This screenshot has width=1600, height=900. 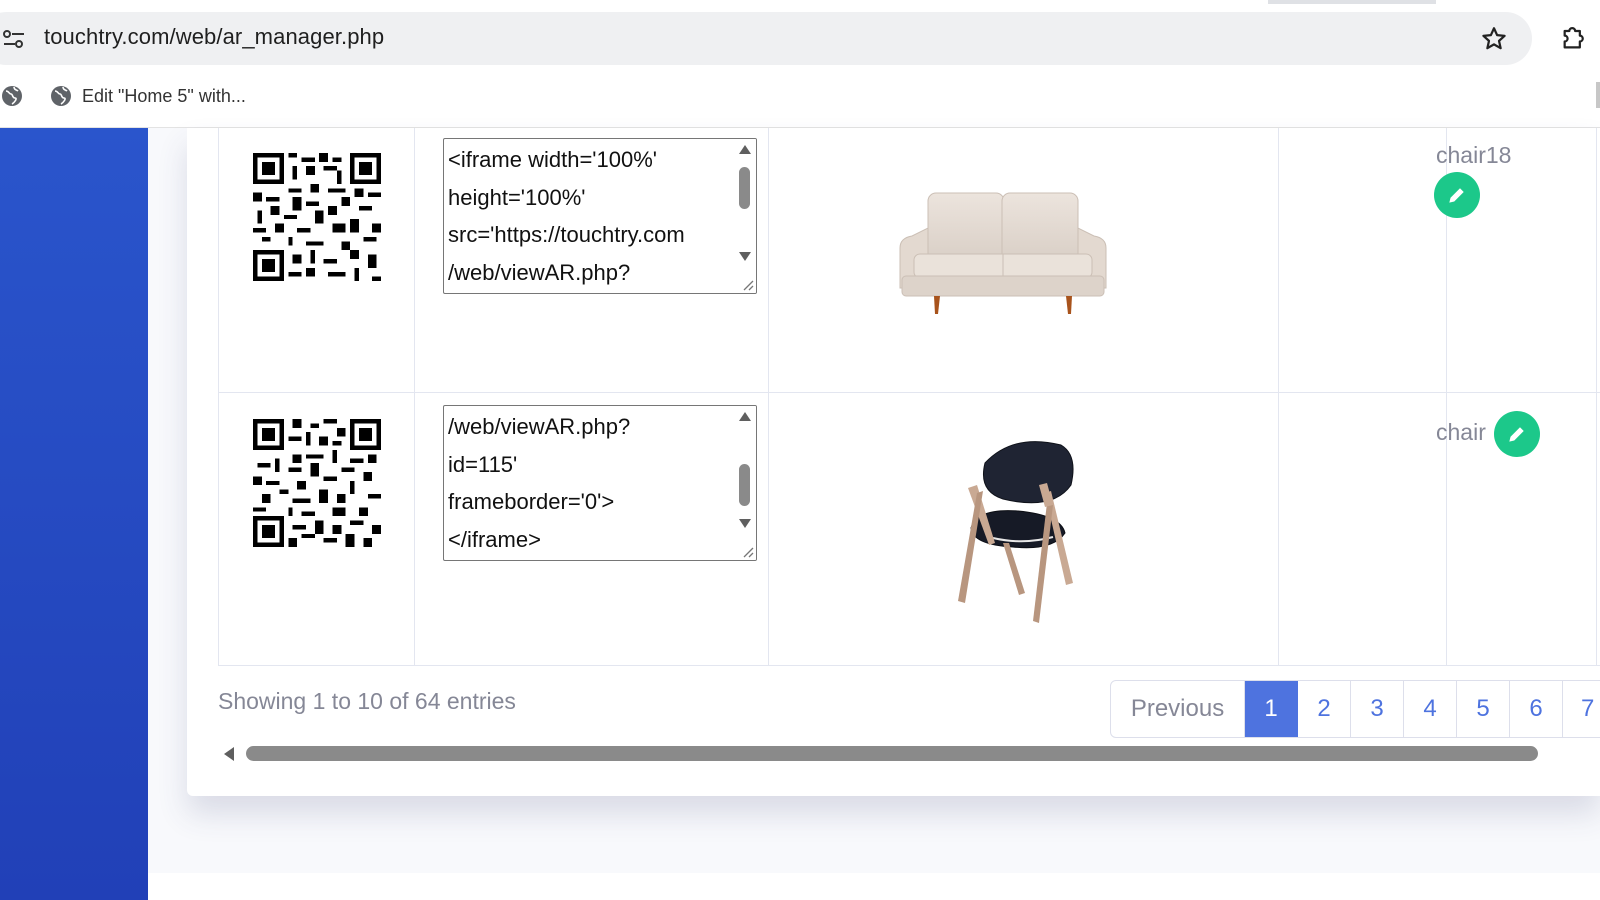 I want to click on pagination: Previous 1 2 3 4 5 6 7, so click(x=1355, y=709).